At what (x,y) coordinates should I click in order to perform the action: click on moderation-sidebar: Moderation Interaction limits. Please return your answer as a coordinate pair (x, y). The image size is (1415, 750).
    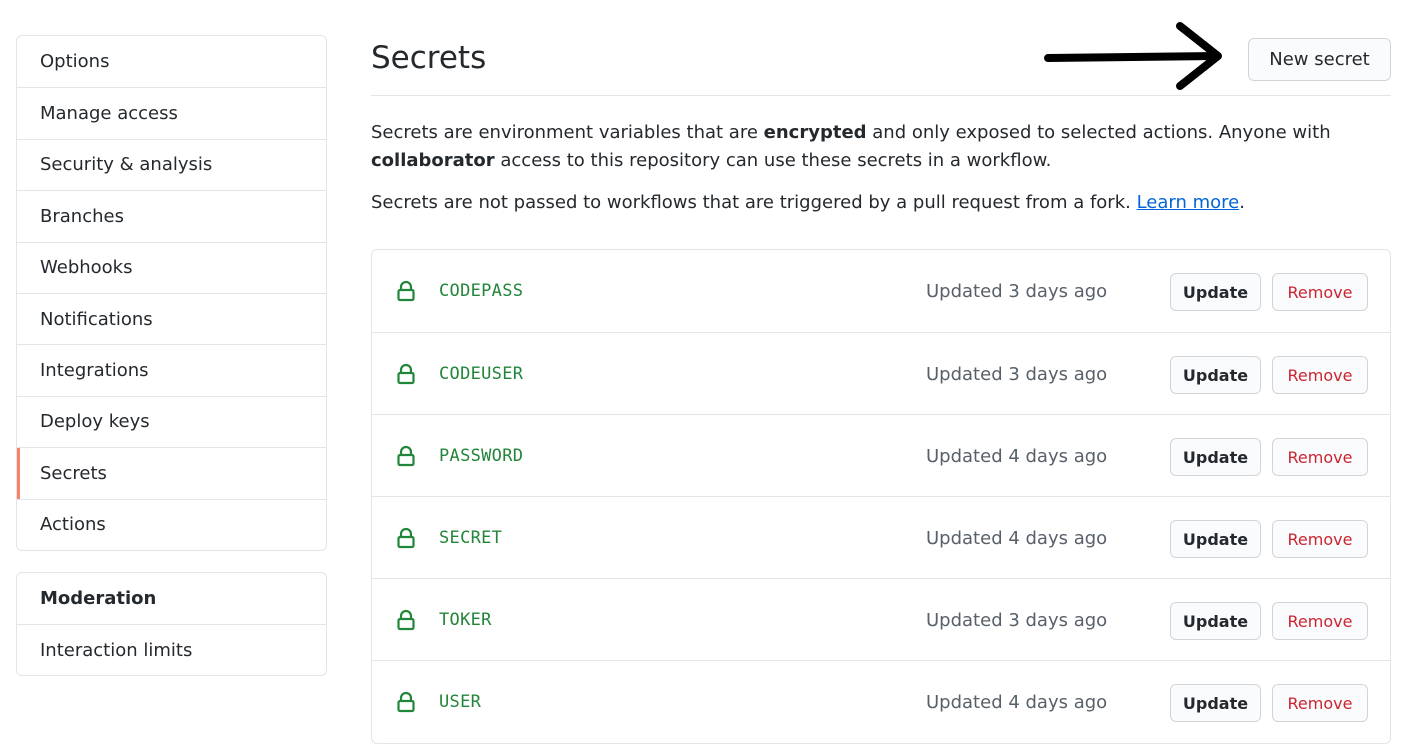
    Looking at the image, I should click on (171, 624).